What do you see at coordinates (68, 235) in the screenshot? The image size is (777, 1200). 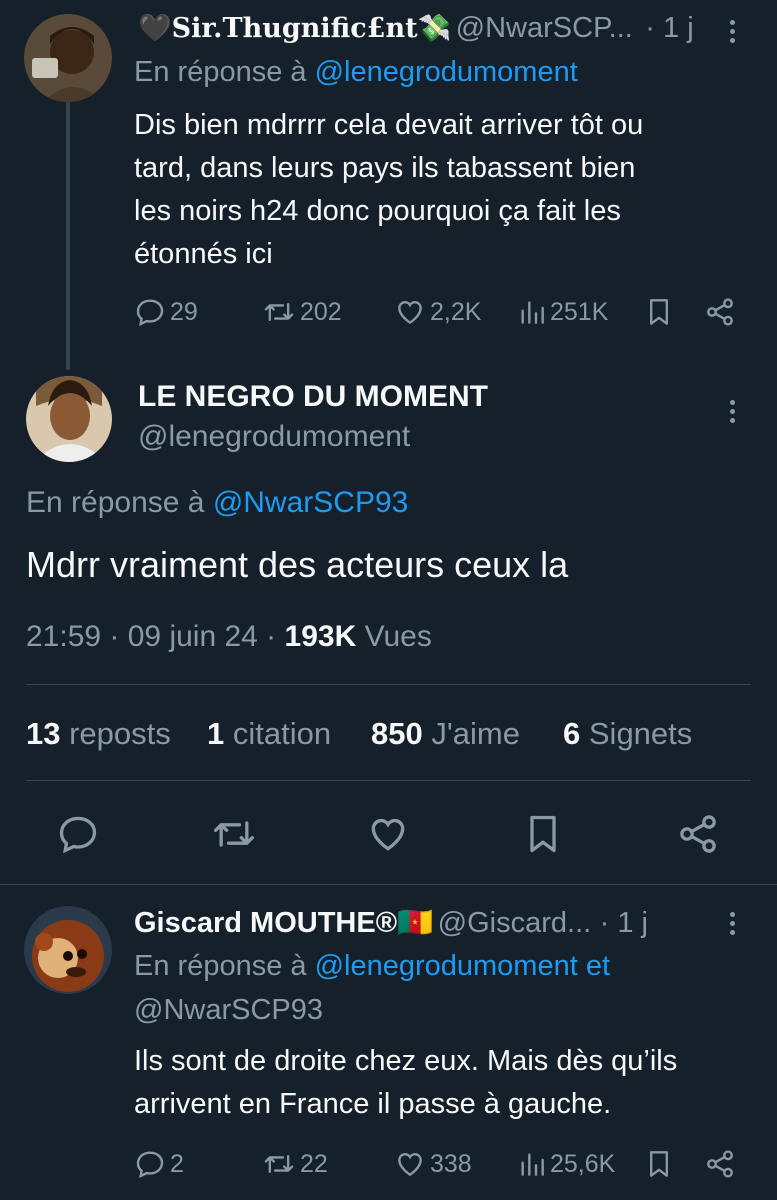 I see `thread-line` at bounding box center [68, 235].